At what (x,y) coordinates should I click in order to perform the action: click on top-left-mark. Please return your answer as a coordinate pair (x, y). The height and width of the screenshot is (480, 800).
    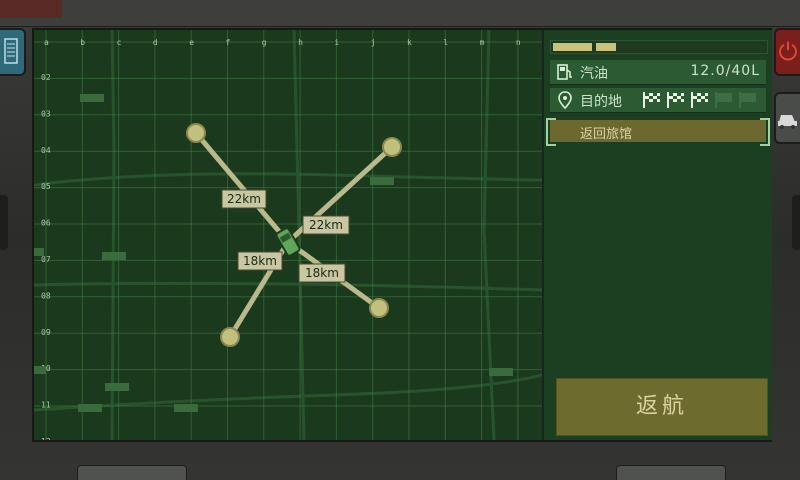
    Looking at the image, I should click on (31, 9).